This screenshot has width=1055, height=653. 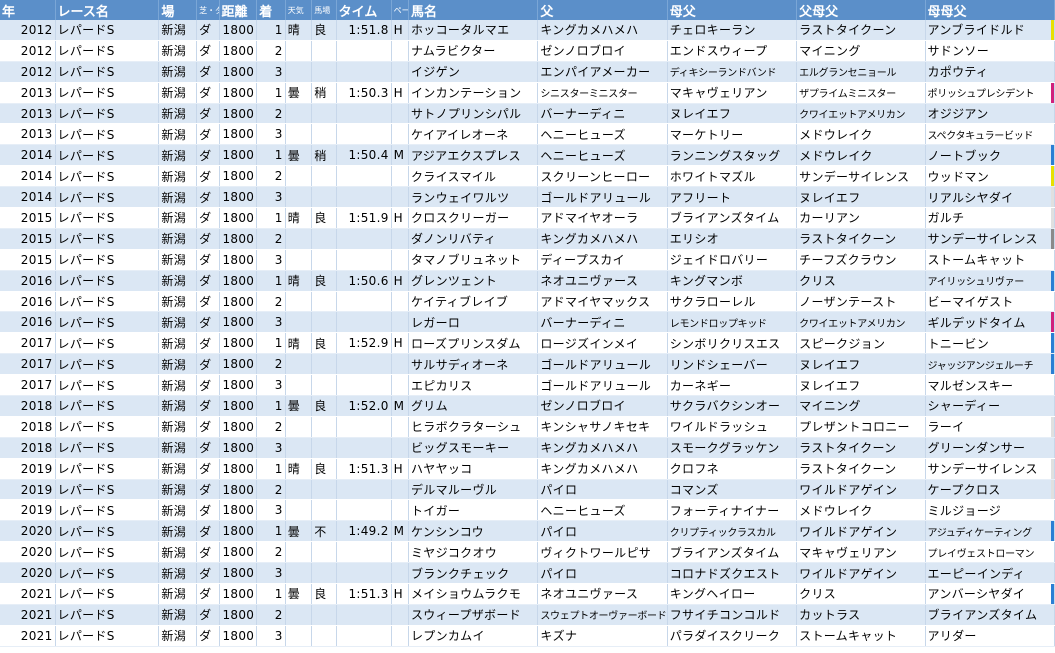 I want to click on cell-sire: ヴィクトワールピサ, so click(x=602, y=552).